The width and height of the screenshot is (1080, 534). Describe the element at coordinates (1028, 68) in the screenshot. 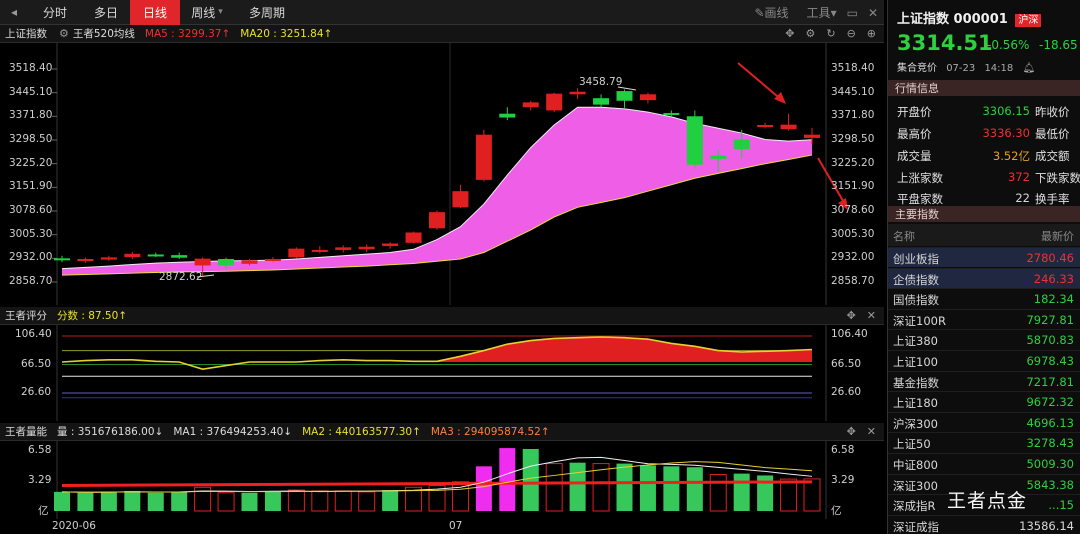

I see `bell-icon: 🔔︎` at that location.